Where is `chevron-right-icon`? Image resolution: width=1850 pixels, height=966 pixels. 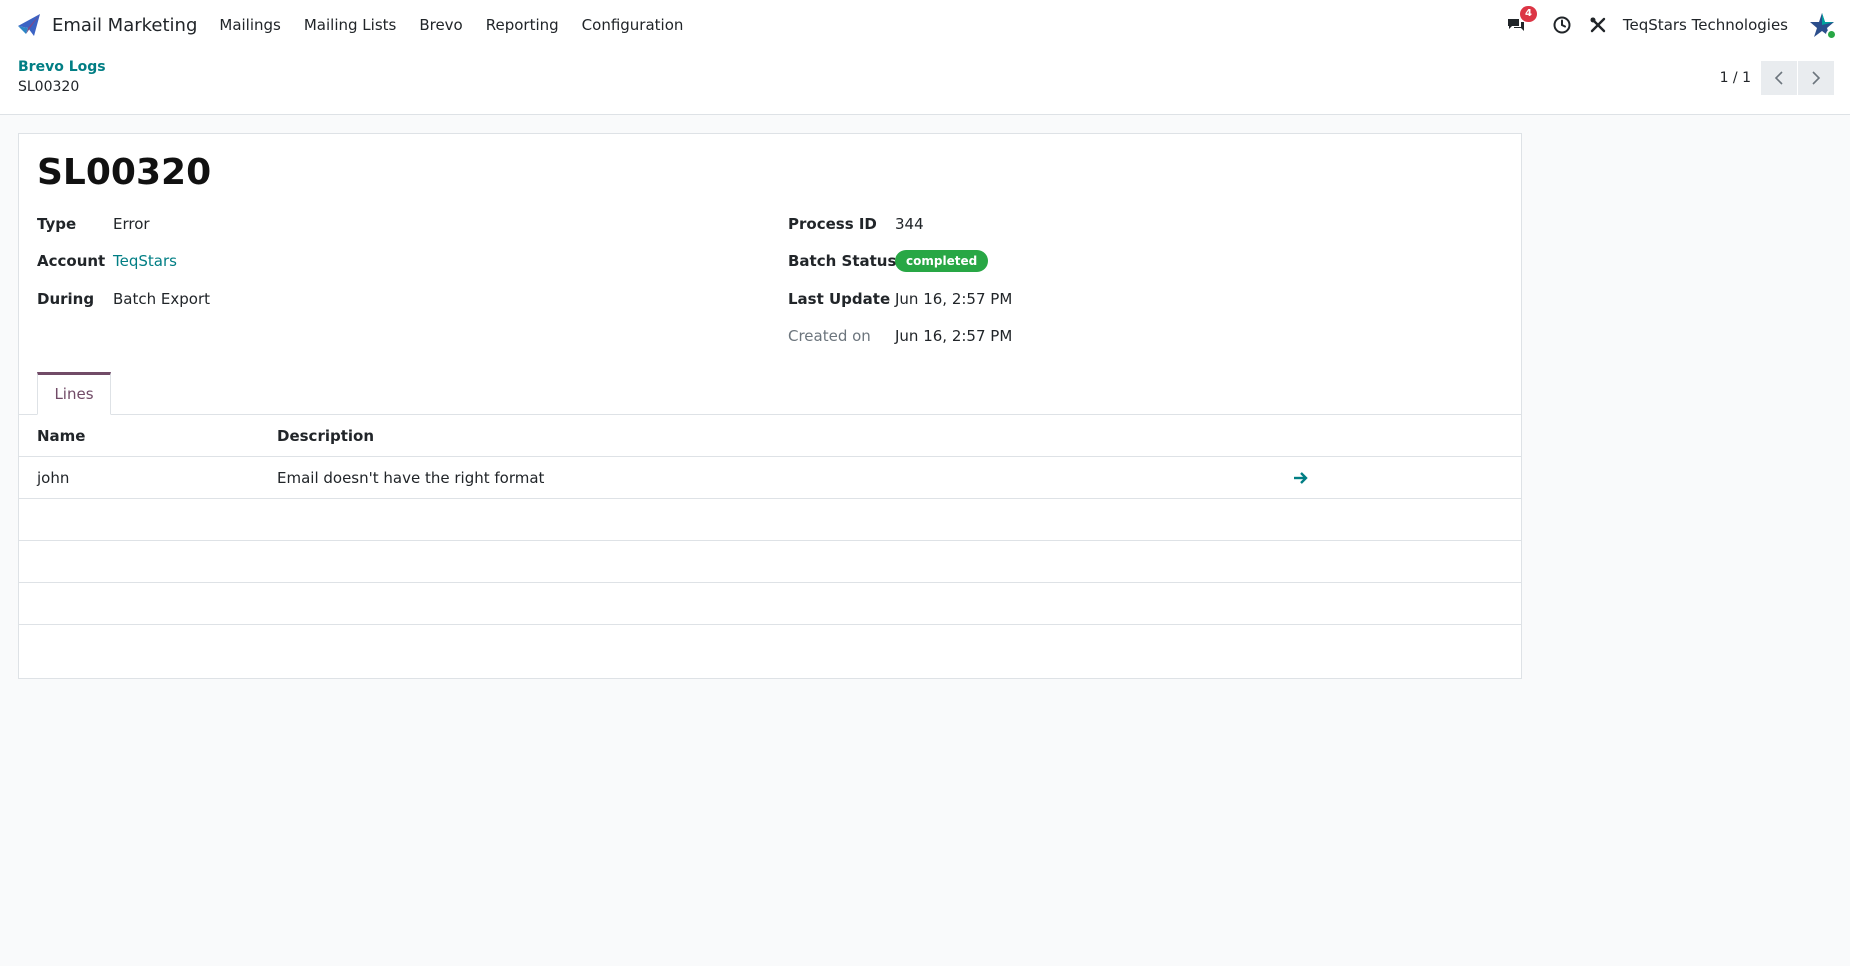 chevron-right-icon is located at coordinates (1816, 78).